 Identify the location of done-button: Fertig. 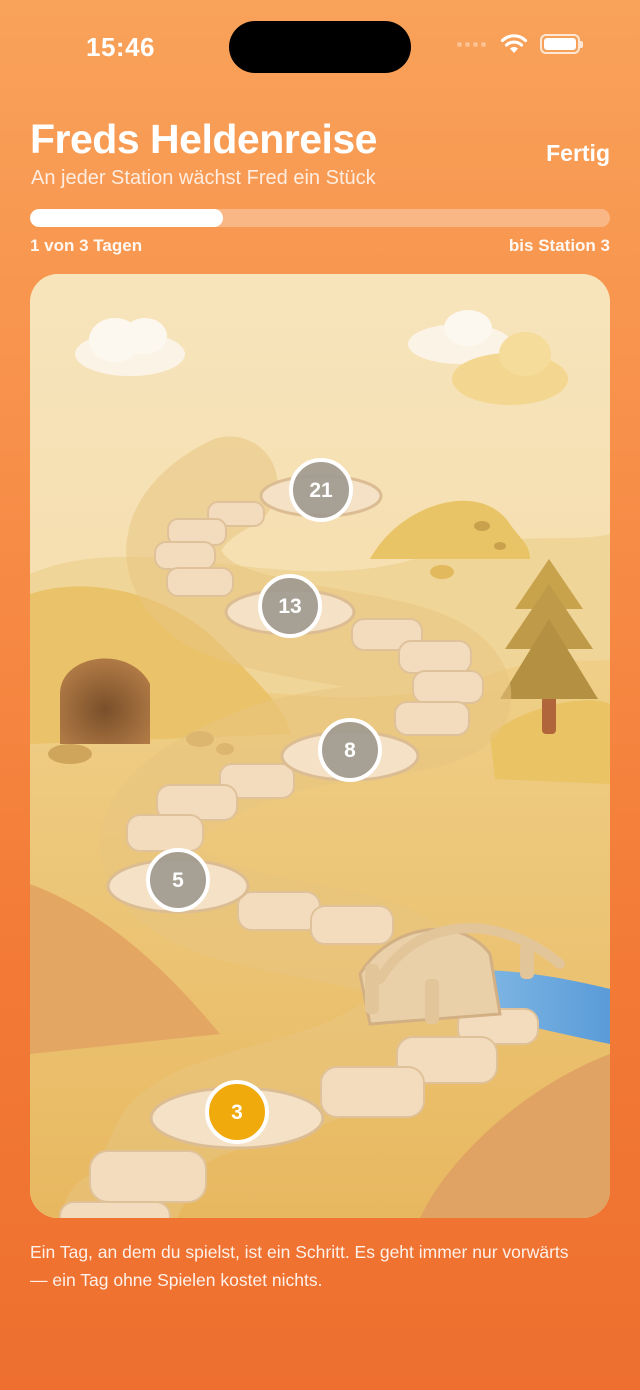
(578, 153).